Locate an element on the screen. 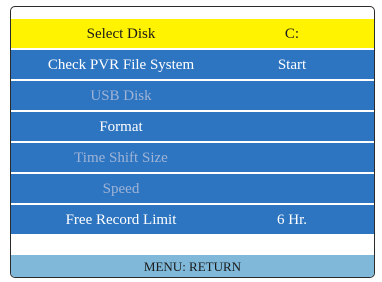 This screenshot has height=282, width=382. check-start-value: Start is located at coordinates (292, 65).